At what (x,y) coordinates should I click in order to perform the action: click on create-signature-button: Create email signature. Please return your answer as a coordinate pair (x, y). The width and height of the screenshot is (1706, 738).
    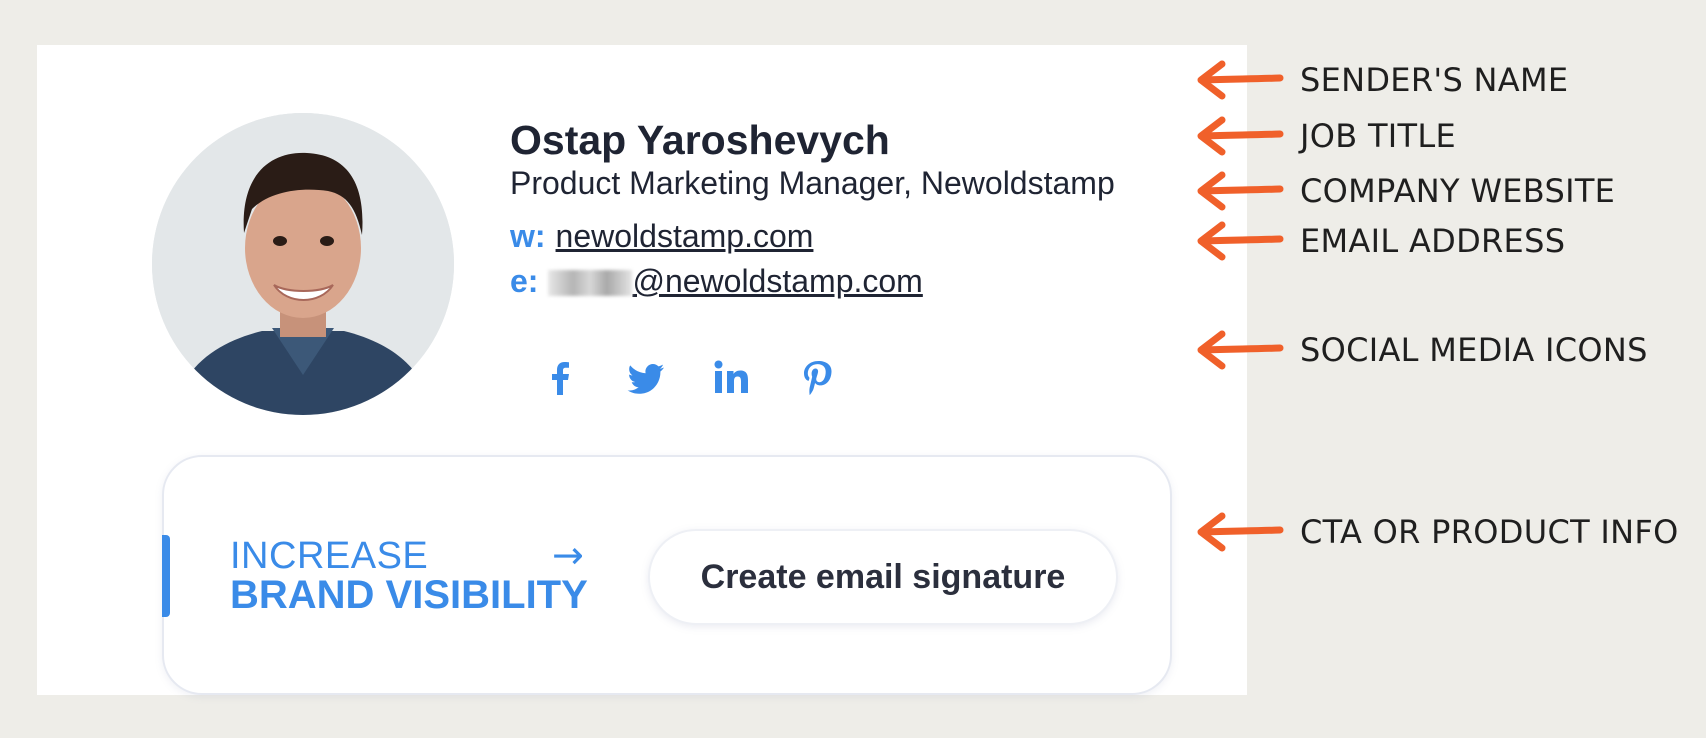
    Looking at the image, I should click on (883, 577).